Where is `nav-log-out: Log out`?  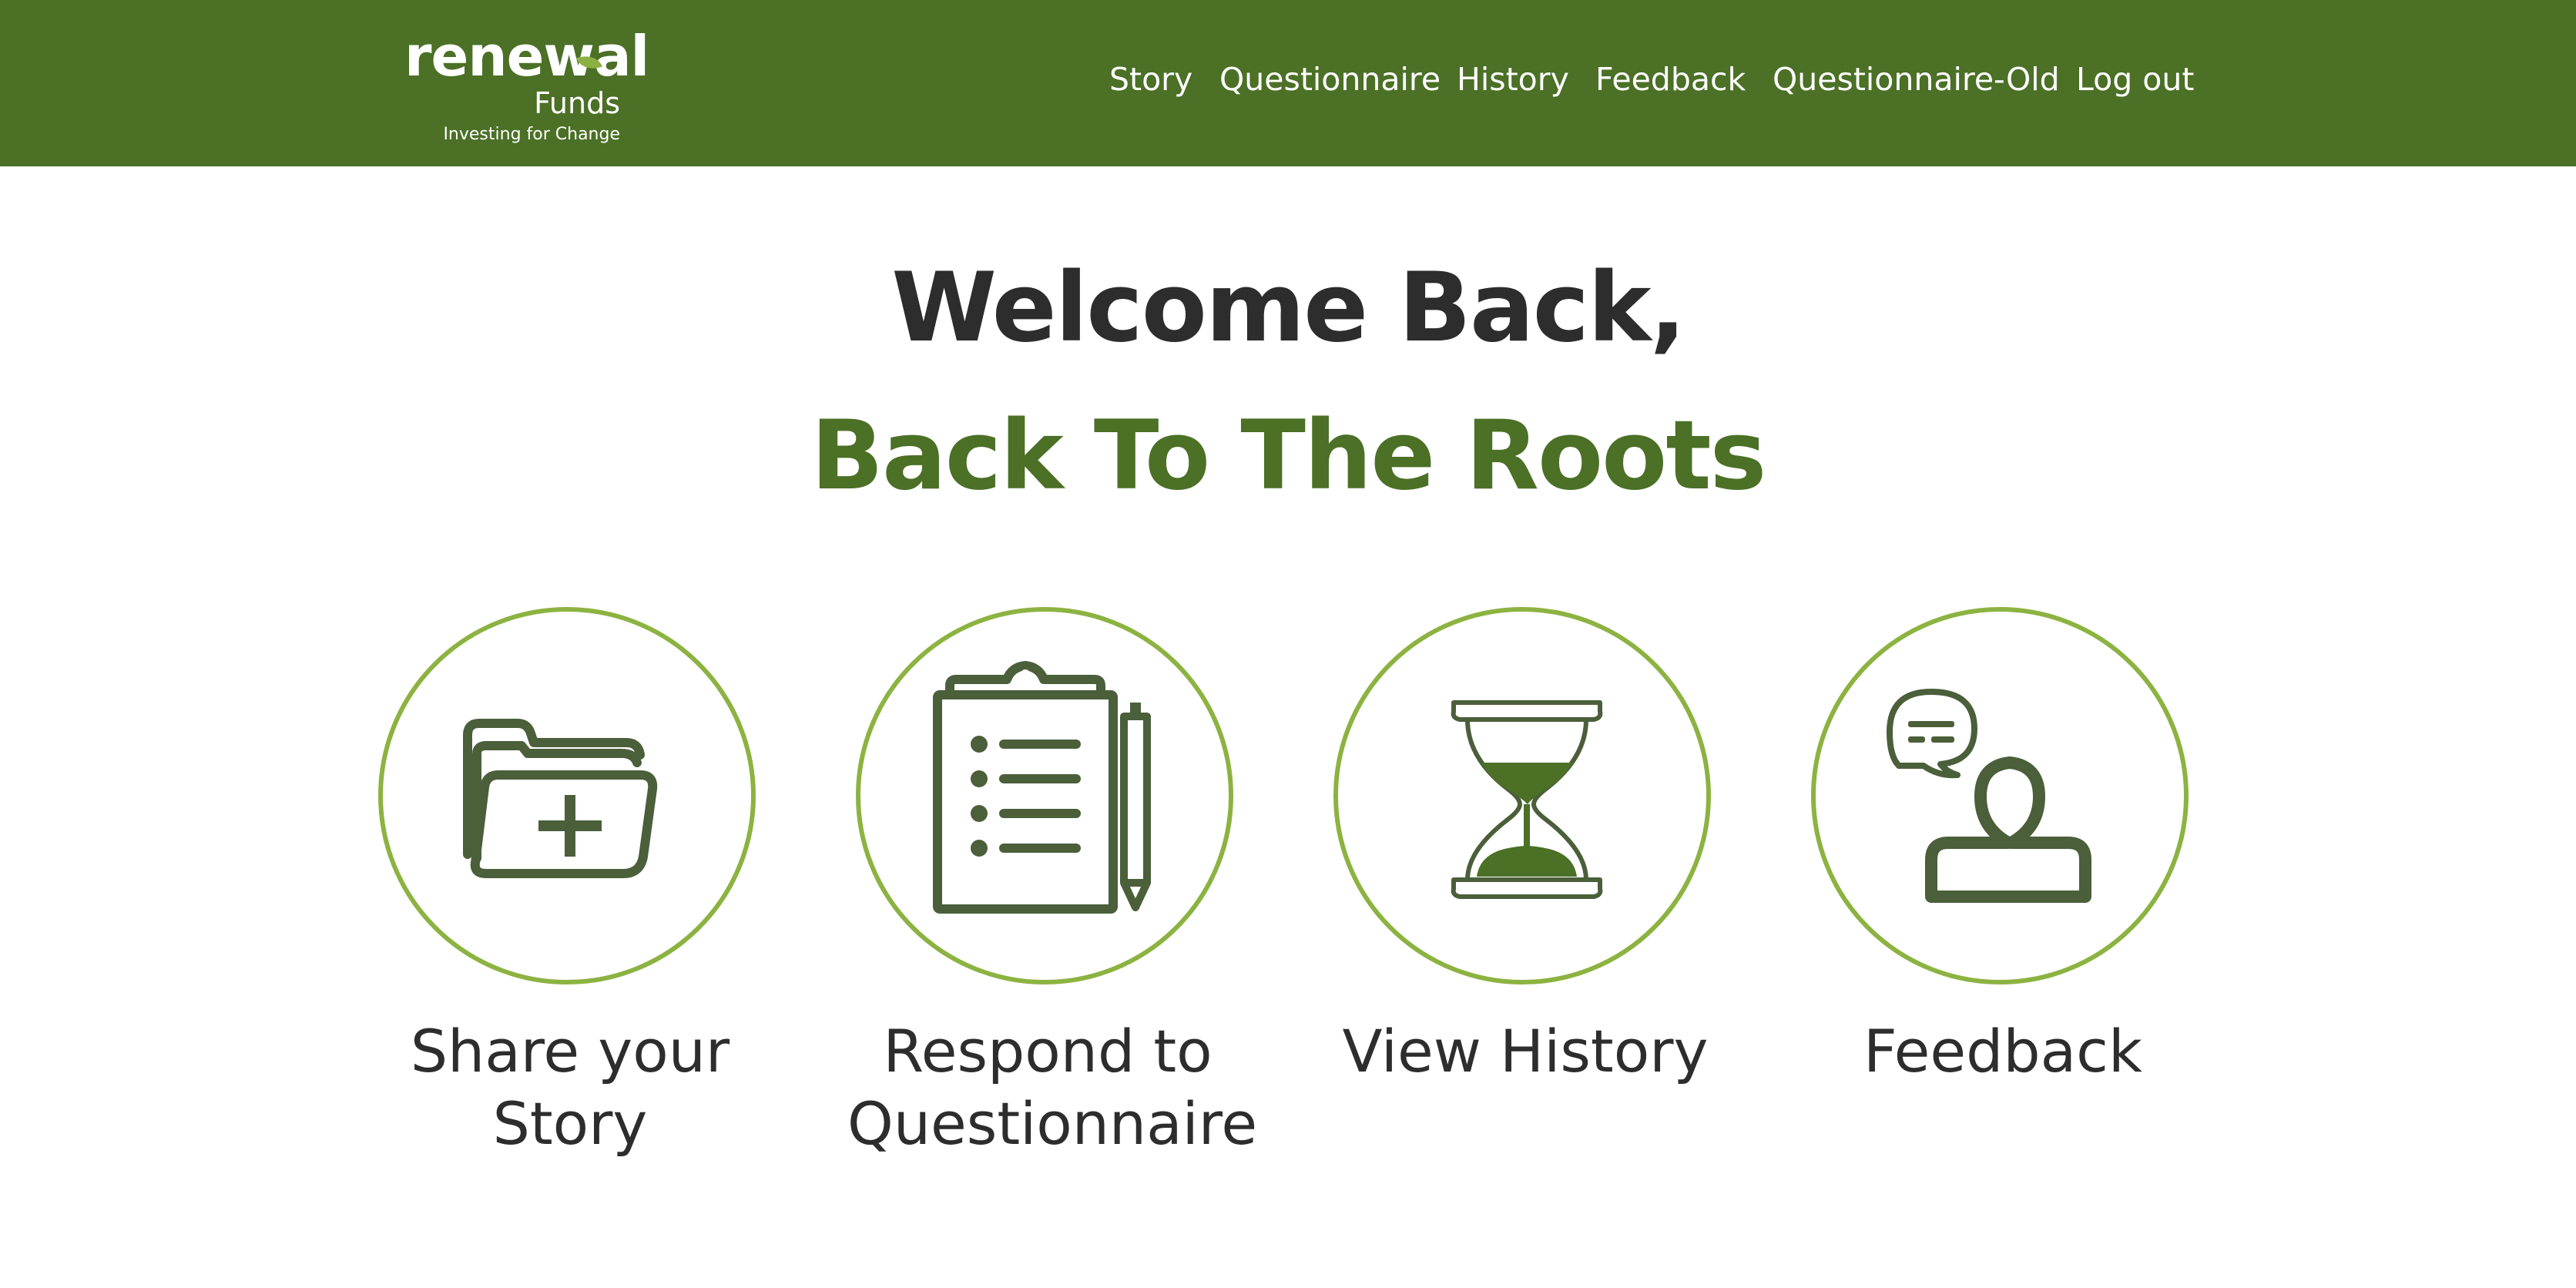 nav-log-out: Log out is located at coordinates (2135, 79).